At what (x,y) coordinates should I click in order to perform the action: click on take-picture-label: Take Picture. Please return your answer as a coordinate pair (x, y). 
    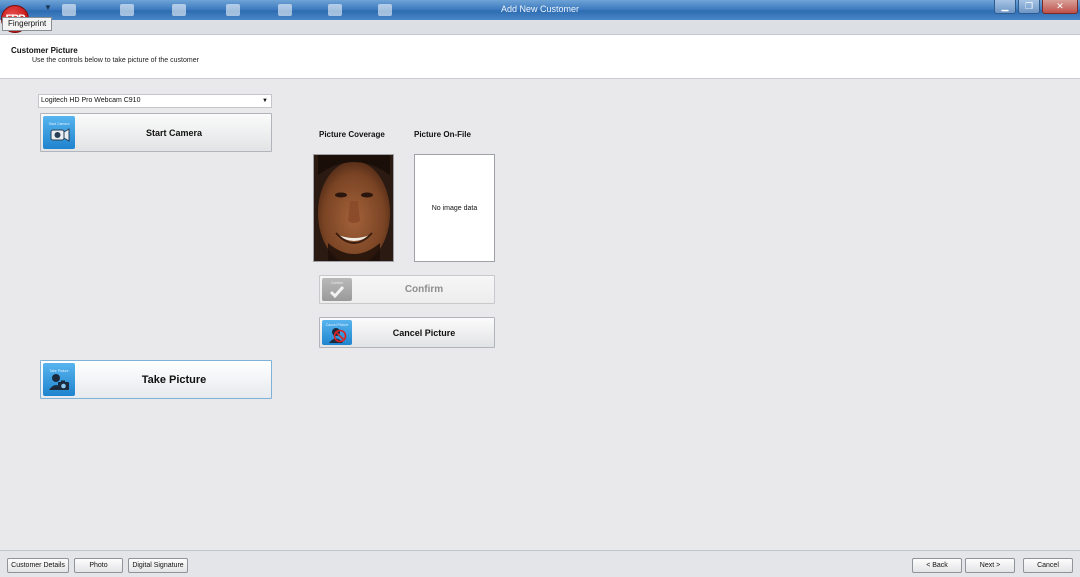
    Looking at the image, I should click on (174, 379).